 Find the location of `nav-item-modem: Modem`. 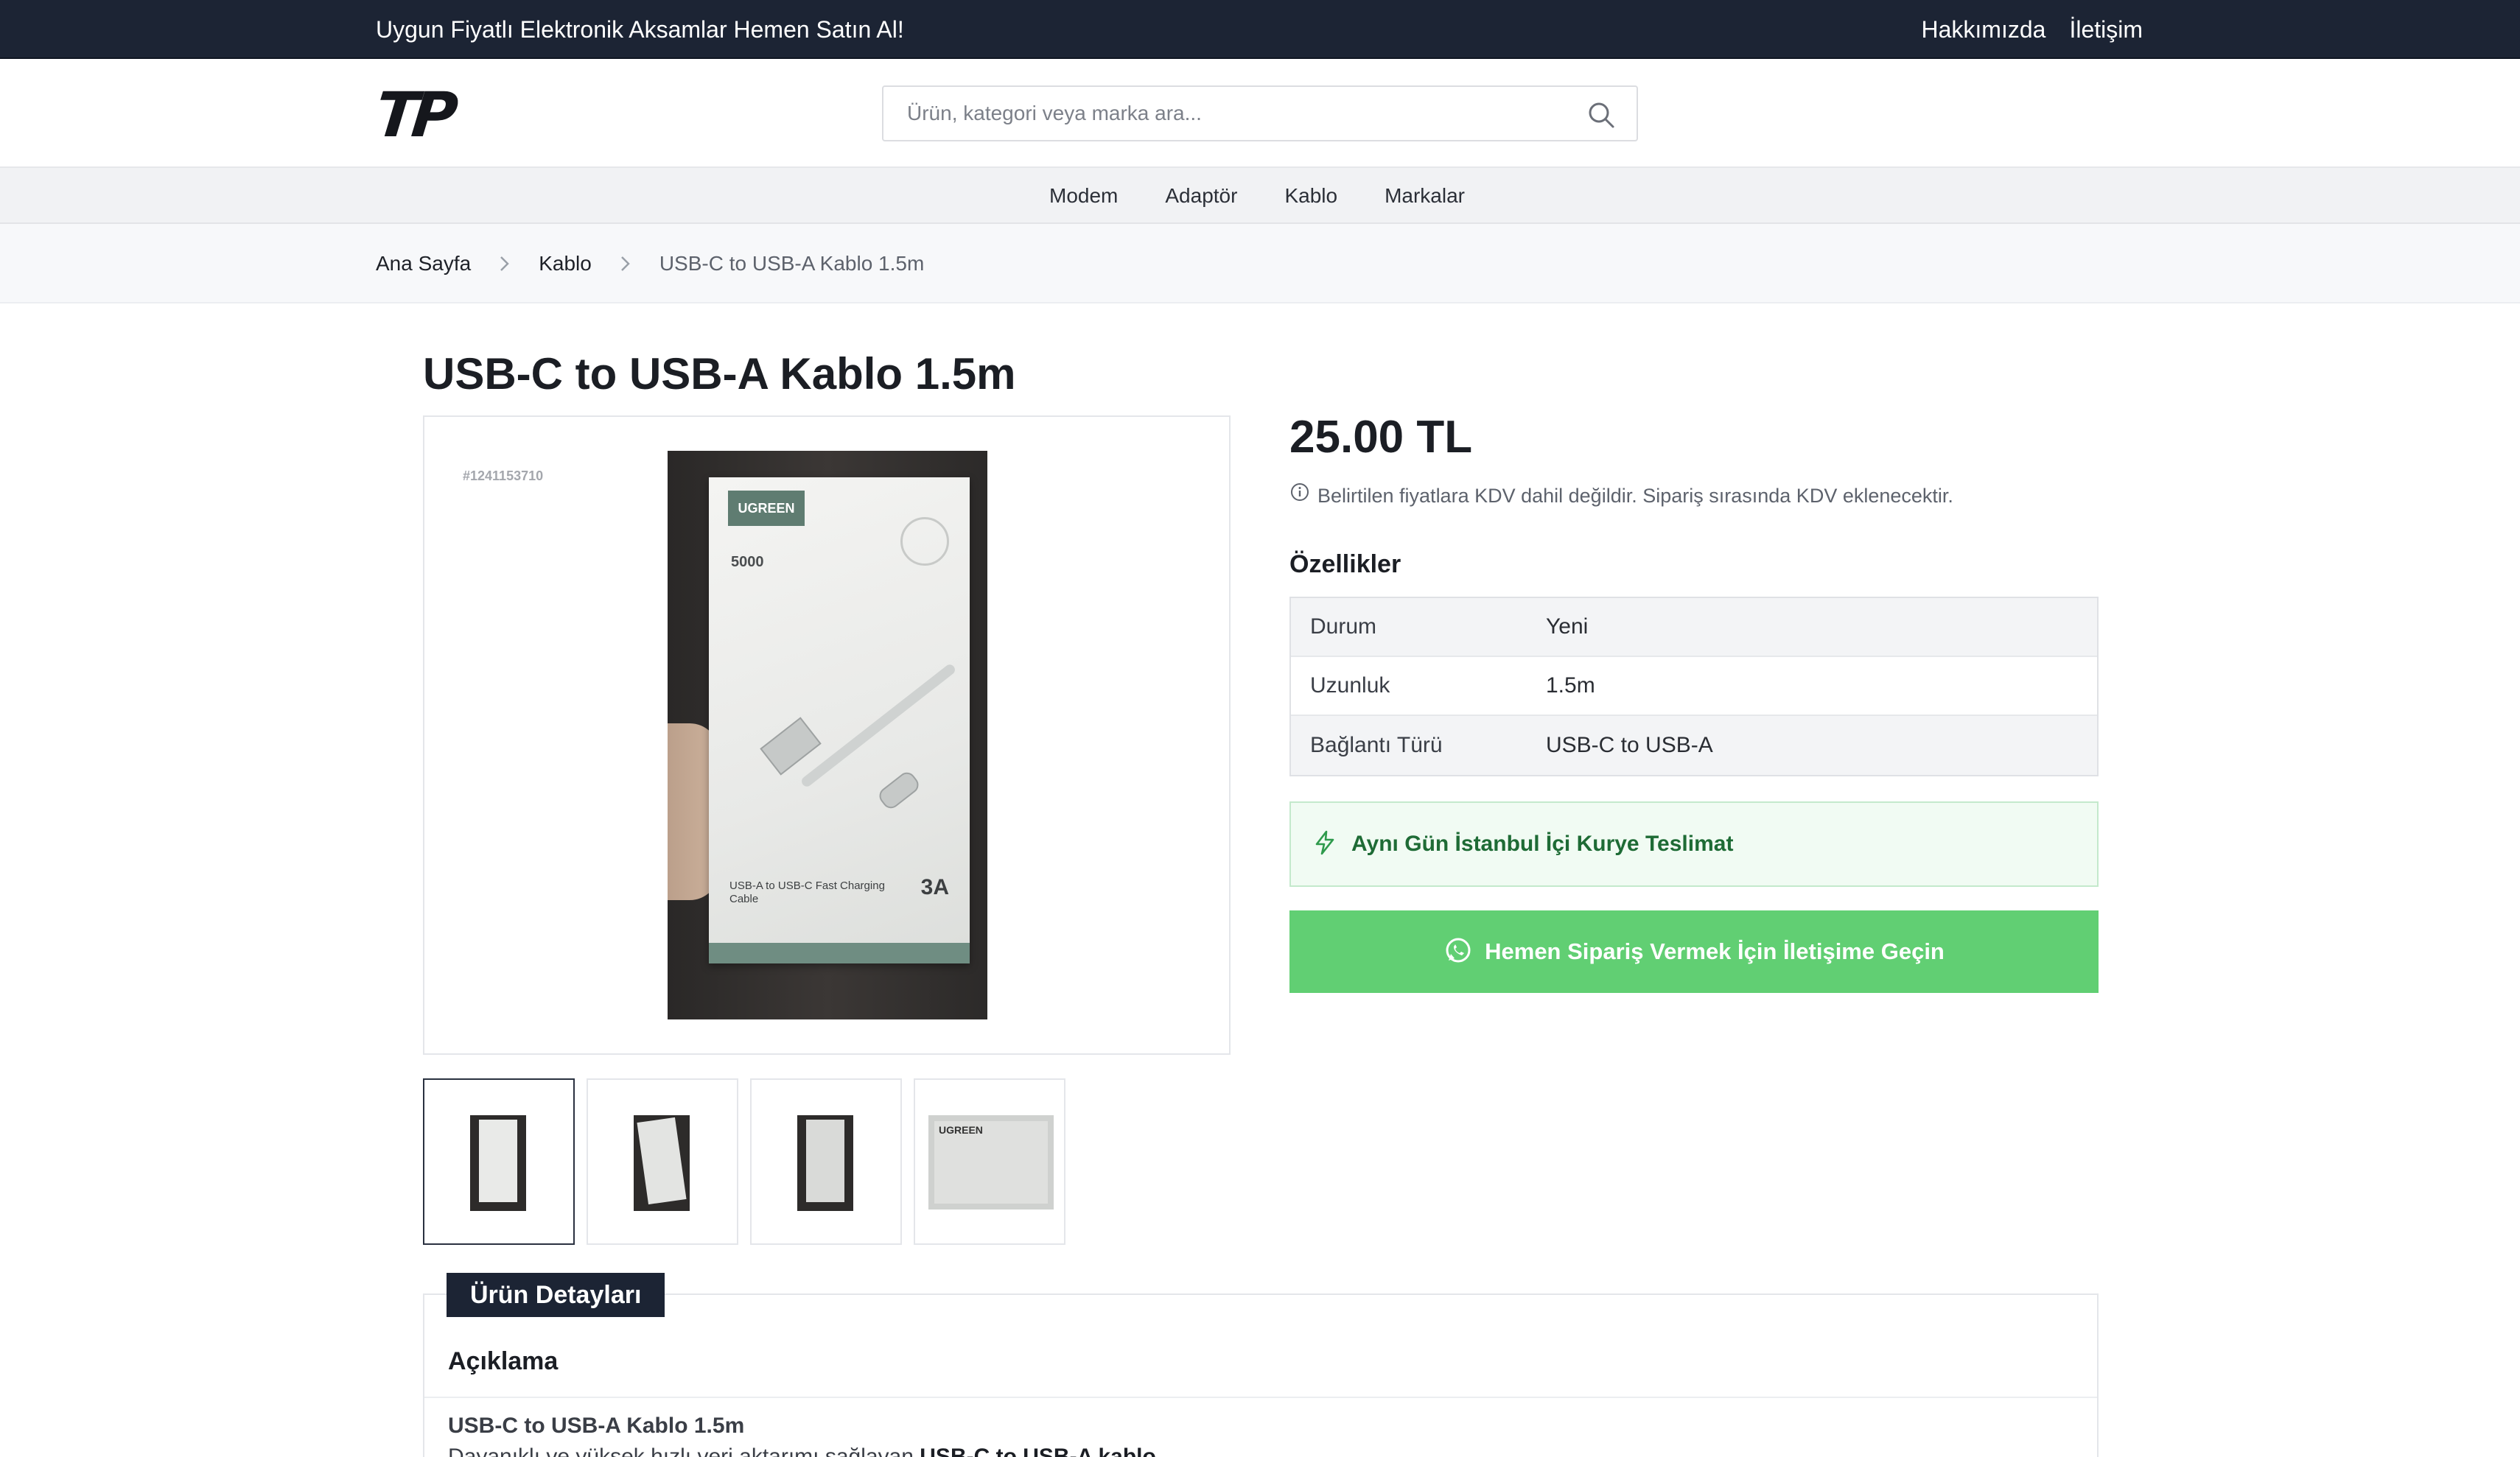

nav-item-modem: Modem is located at coordinates (1083, 196).